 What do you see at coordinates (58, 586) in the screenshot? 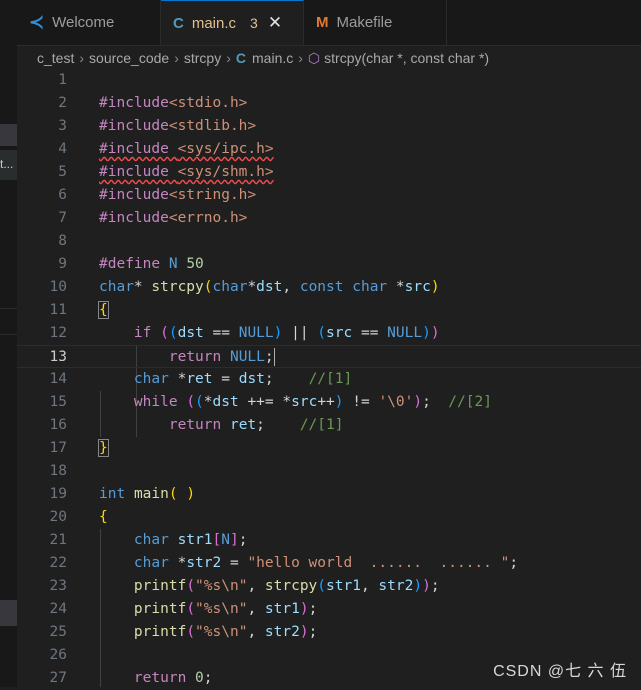
I see `line-number: 23` at bounding box center [58, 586].